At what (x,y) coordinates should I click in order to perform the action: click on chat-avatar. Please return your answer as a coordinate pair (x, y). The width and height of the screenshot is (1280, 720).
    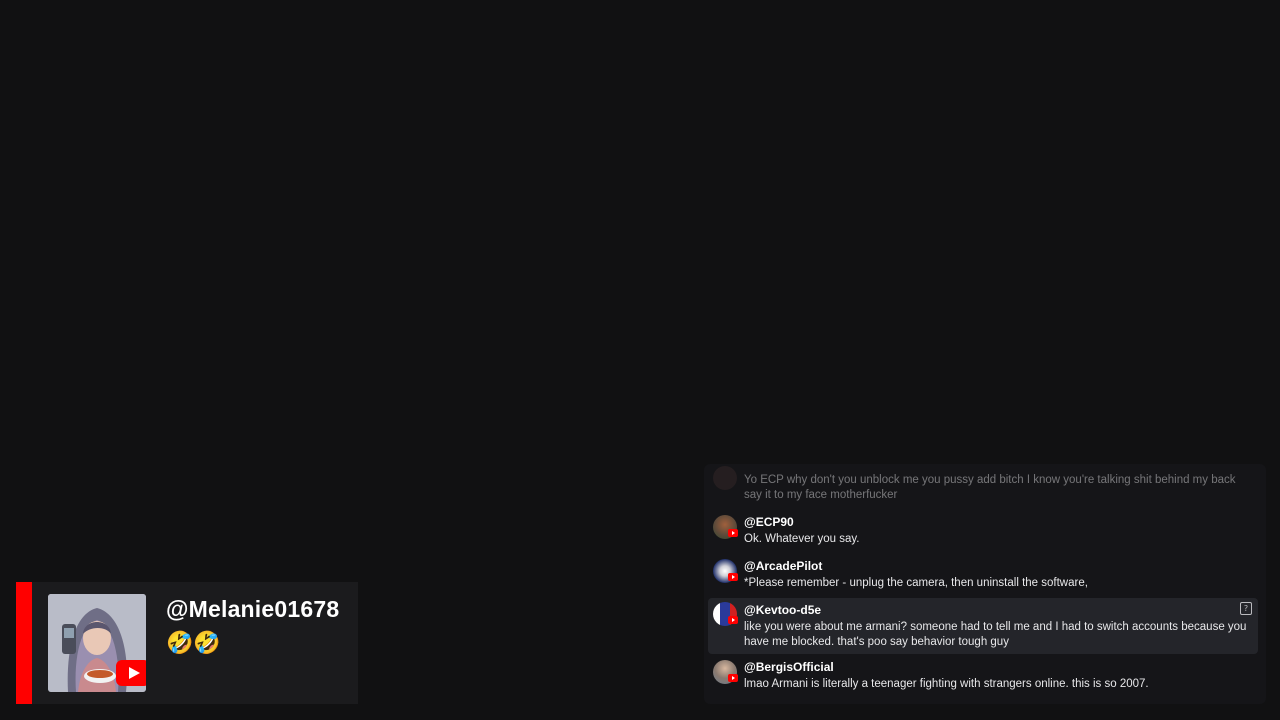
    Looking at the image, I should click on (725, 478).